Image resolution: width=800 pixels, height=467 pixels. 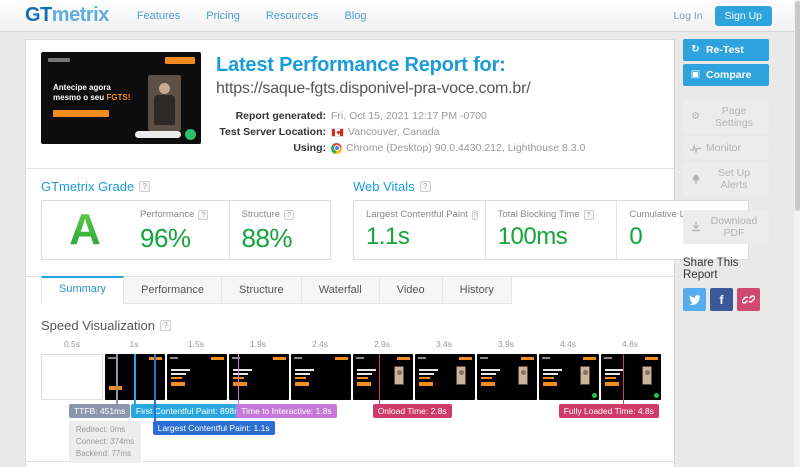 I want to click on set-up-alerts-button: Set Up Alerts, so click(x=726, y=179).